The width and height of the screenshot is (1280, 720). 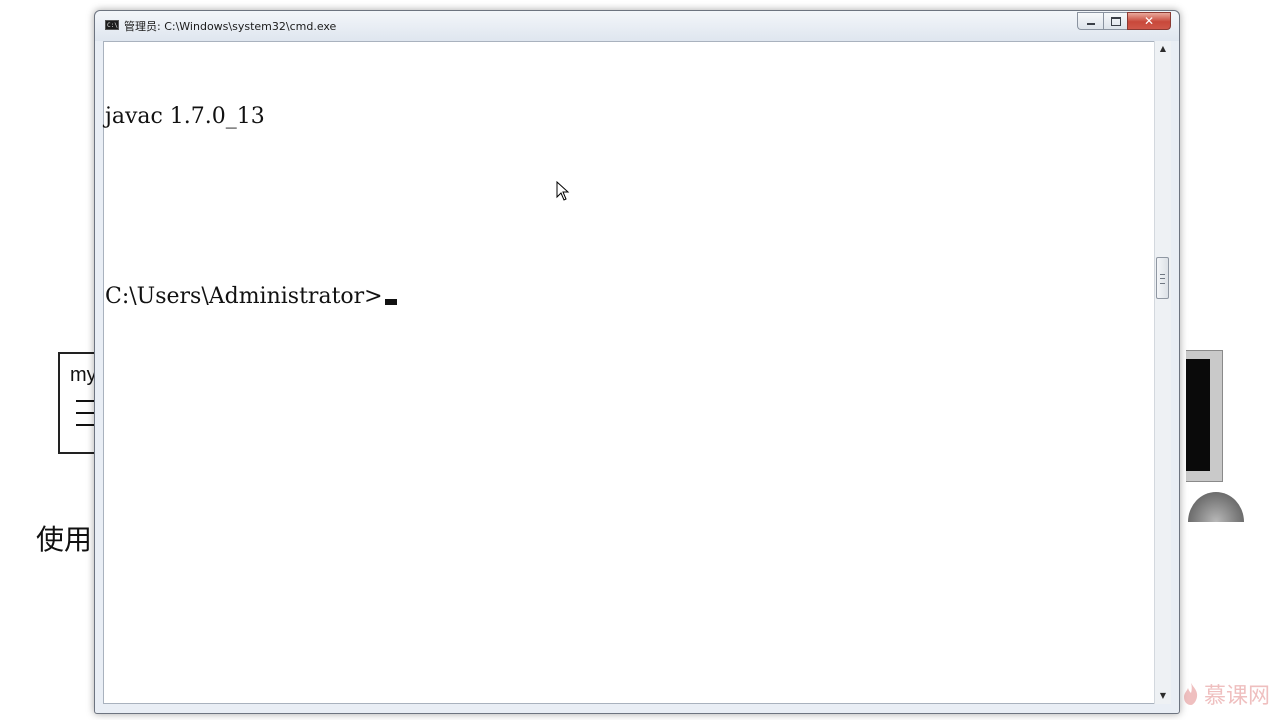 What do you see at coordinates (244, 296) in the screenshot?
I see `console-prompt: C:\Users\Administrator>` at bounding box center [244, 296].